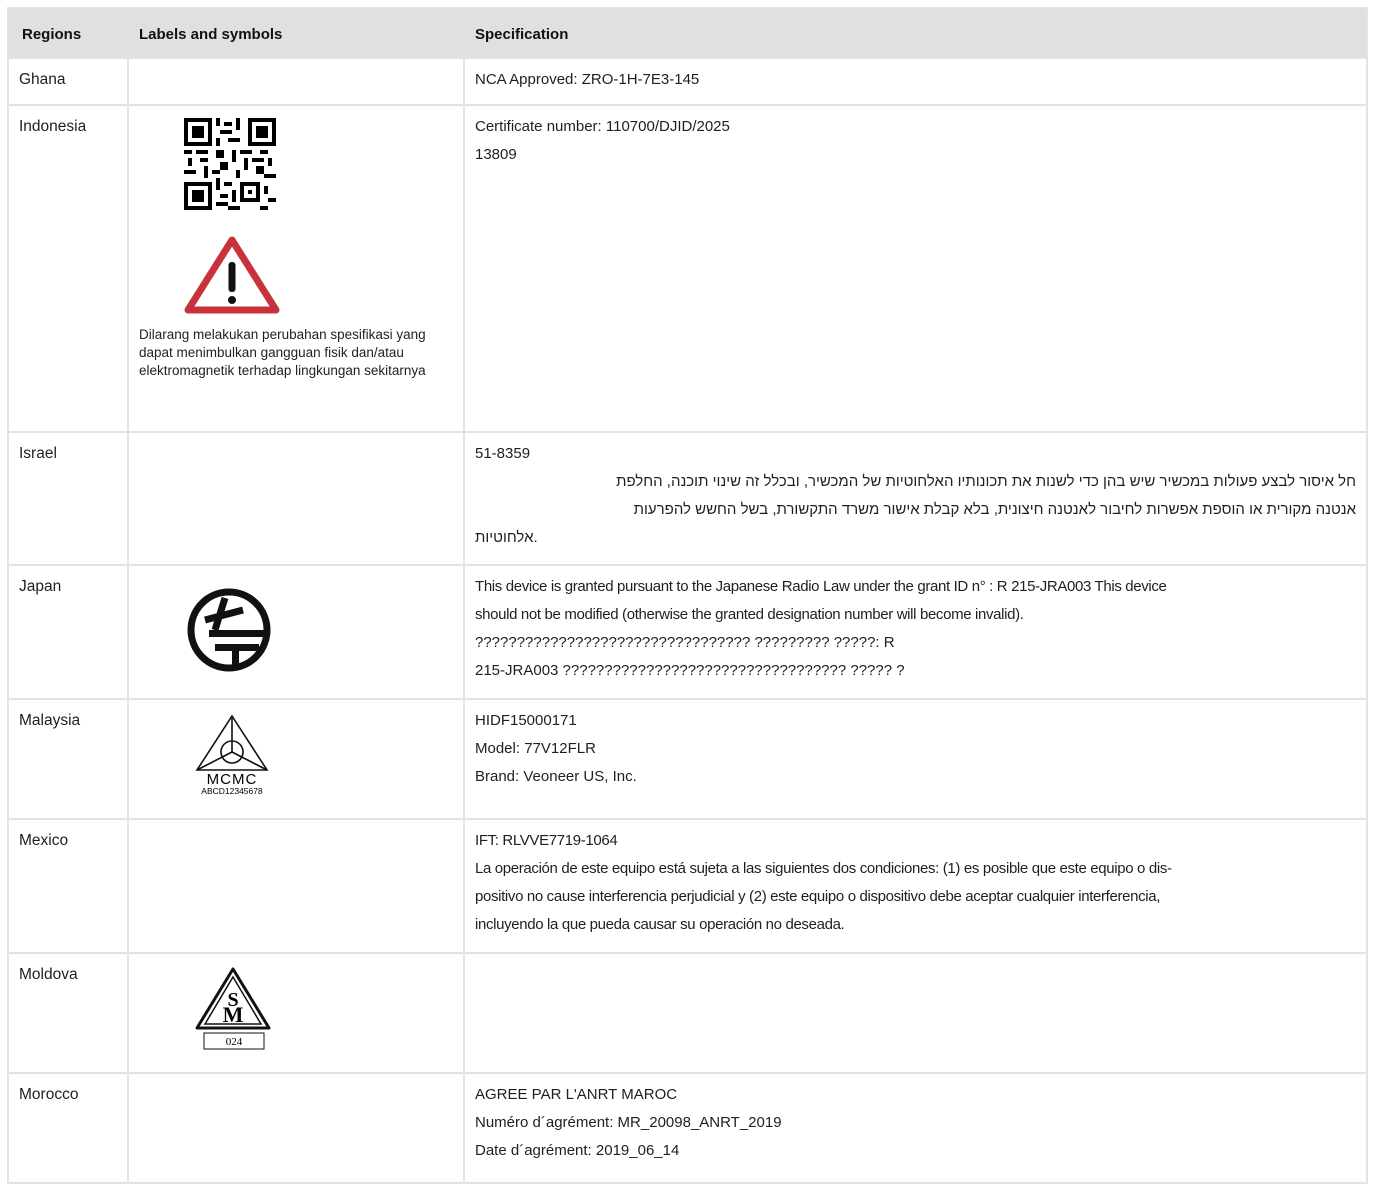 The image size is (1375, 1184). Describe the element at coordinates (234, 1042) in the screenshot. I see `moldova-number: 024` at that location.